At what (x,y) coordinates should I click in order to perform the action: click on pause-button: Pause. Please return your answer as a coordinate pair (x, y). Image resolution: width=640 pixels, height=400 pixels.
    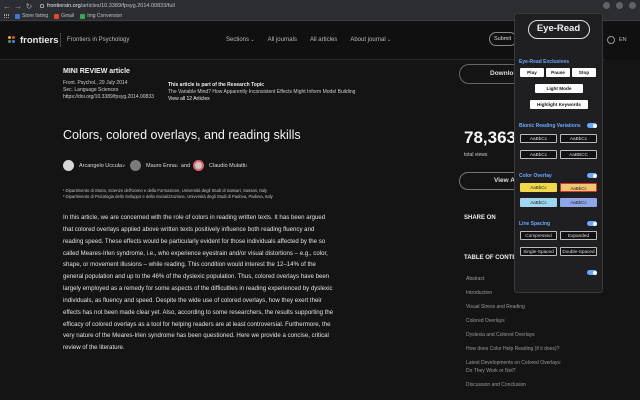
    Looking at the image, I should click on (558, 72).